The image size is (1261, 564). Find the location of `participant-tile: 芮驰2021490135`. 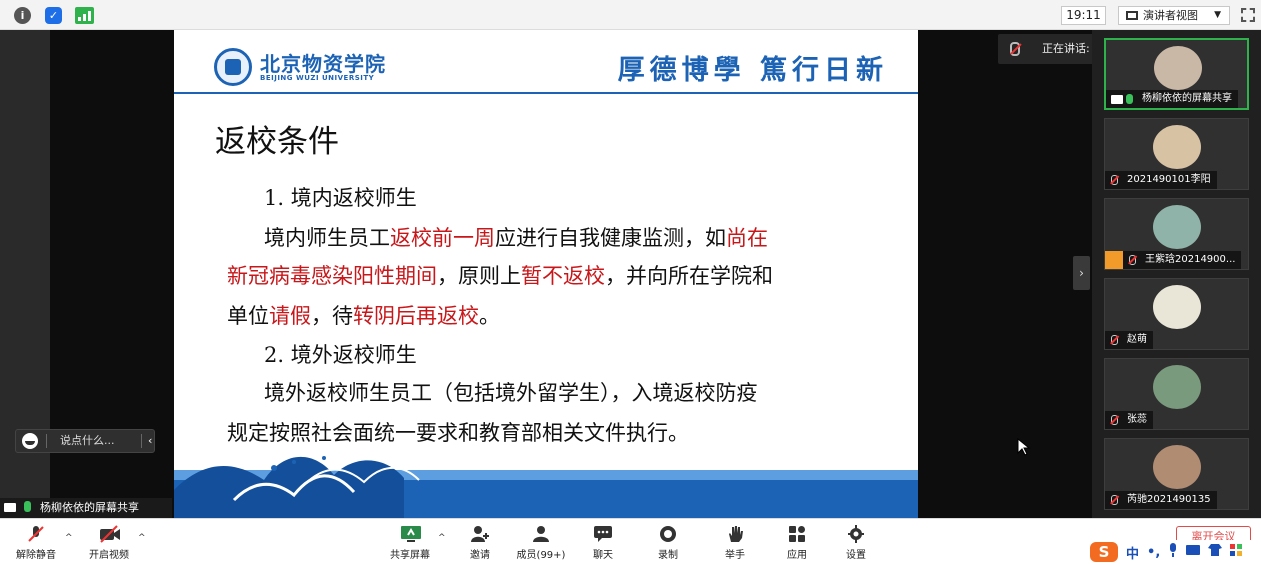

participant-tile: 芮驰2021490135 is located at coordinates (1176, 474).